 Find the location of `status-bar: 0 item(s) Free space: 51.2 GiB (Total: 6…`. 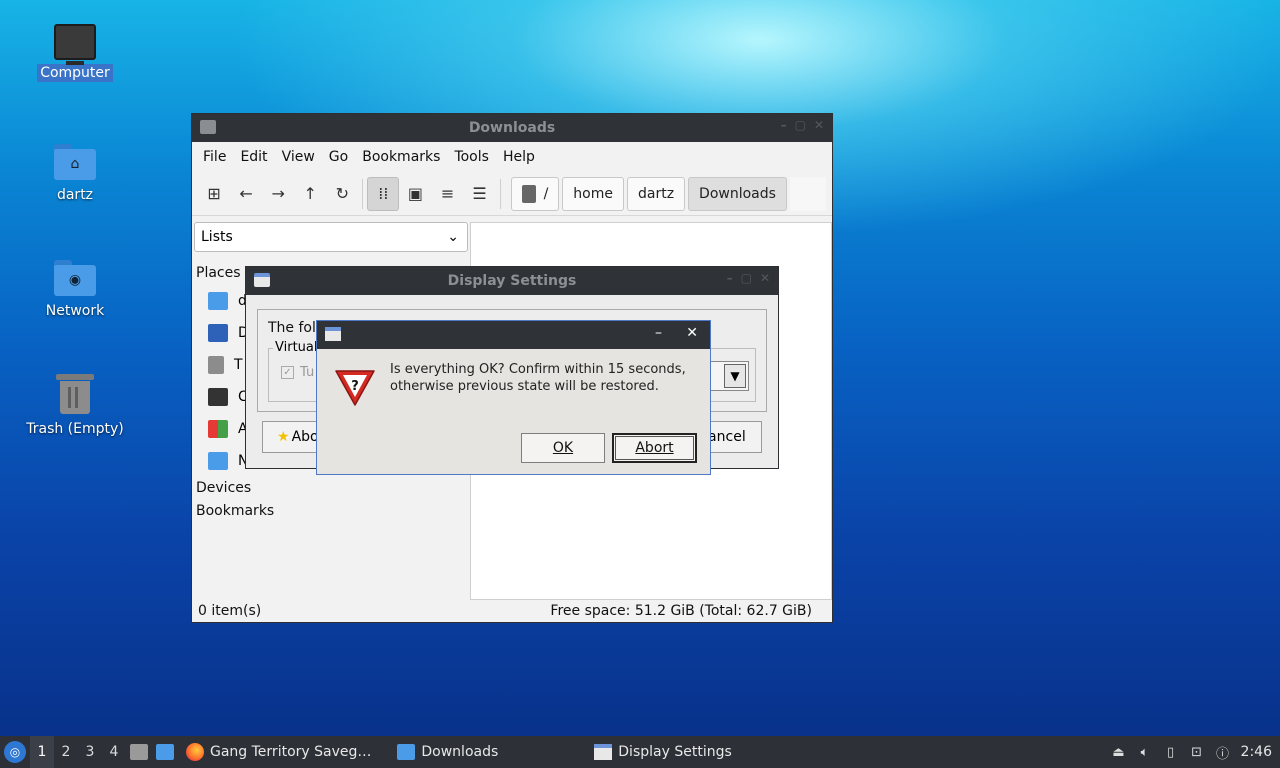

status-bar: 0 item(s) Free space: 51.2 GiB (Total: 6… is located at coordinates (512, 611).